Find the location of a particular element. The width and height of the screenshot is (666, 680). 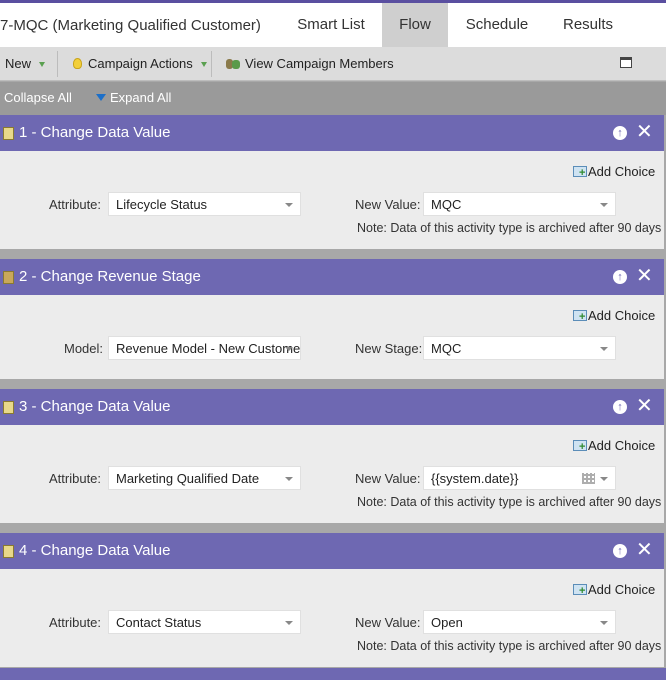

lightbulb-icon is located at coordinates (77, 63).